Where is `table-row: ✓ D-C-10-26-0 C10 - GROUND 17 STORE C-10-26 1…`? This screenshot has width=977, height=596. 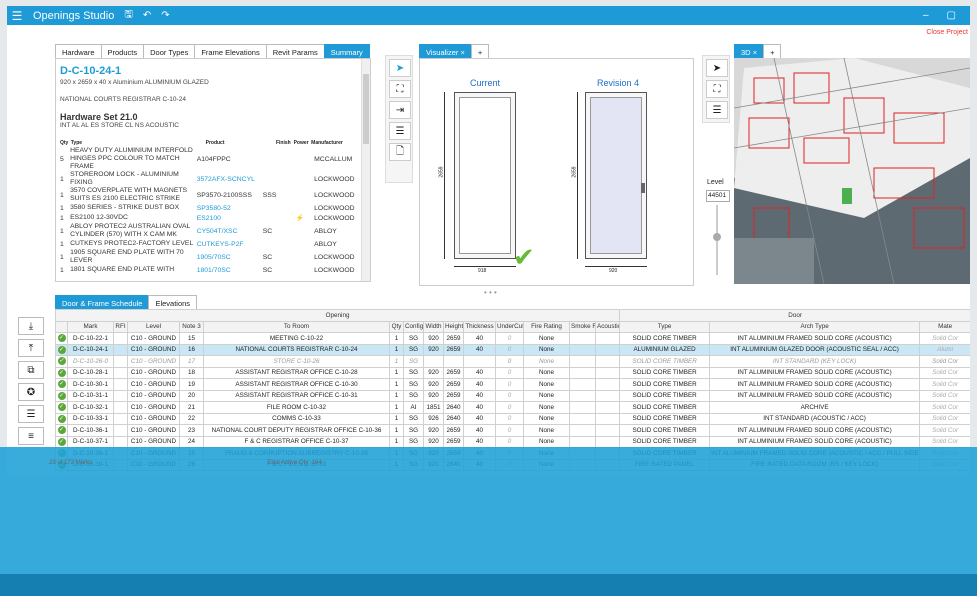
table-row: ✓ D-C-10-26-0 C10 - GROUND 17 STORE C-10-26 1… is located at coordinates (512, 361).